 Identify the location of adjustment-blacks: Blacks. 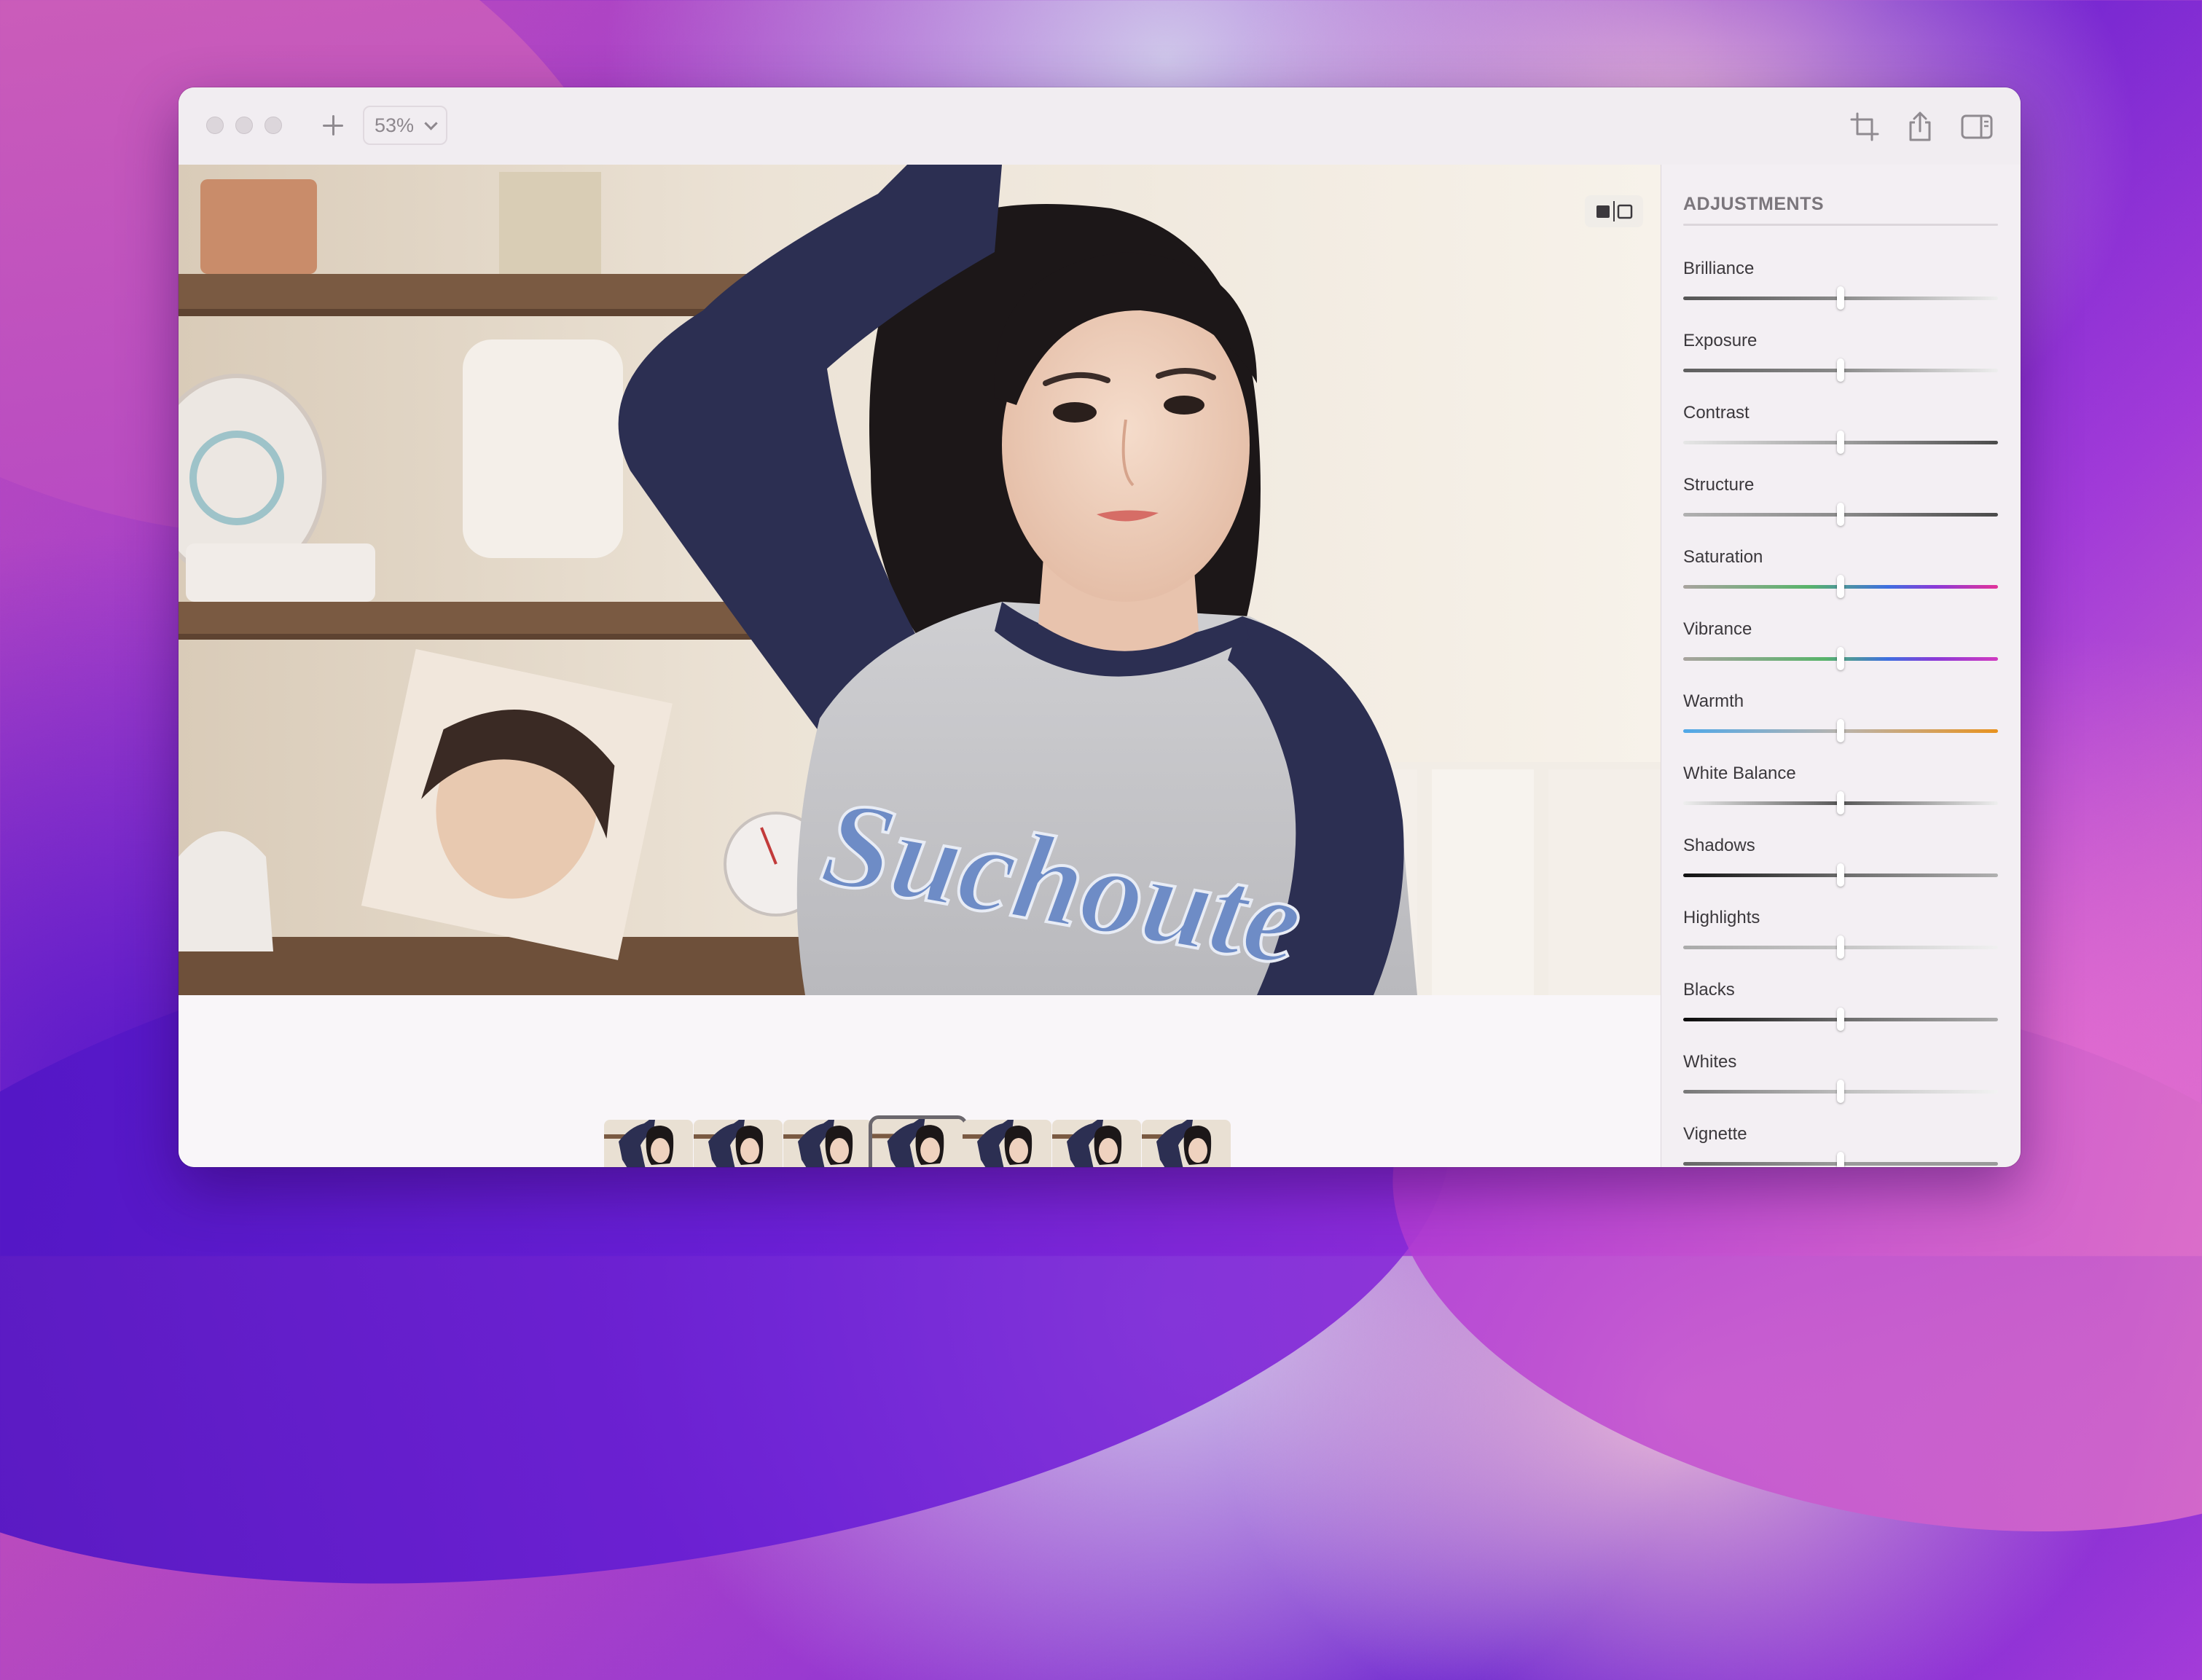
(1841, 1015).